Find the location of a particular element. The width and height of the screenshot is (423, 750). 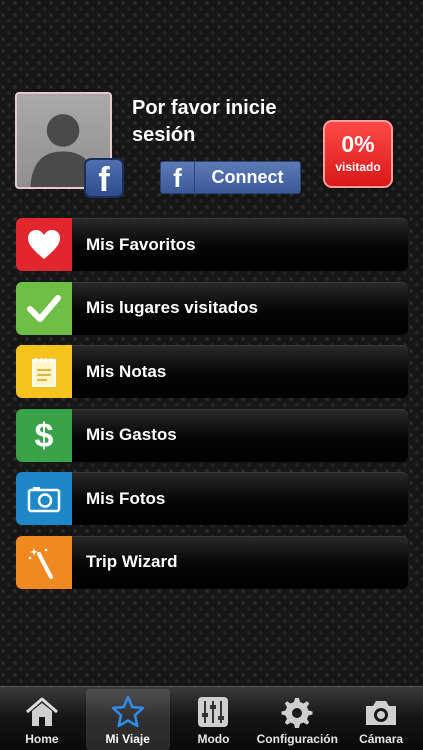

magic-wand-icon is located at coordinates (44, 562).